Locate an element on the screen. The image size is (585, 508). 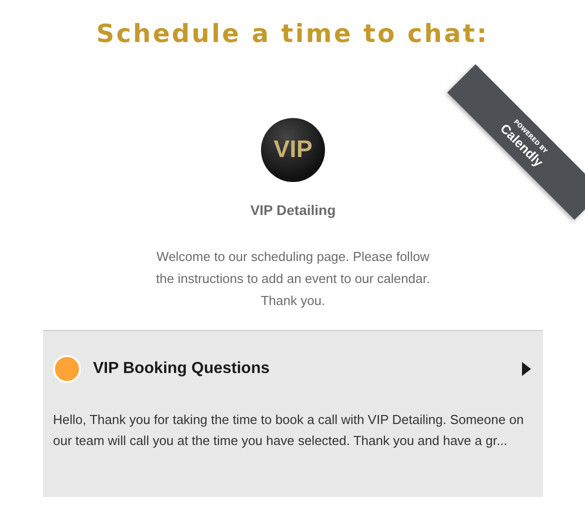
welcome-message: Welcome to our scheduling page. Please follow the instructions to add an event to our calendar. Thank you. is located at coordinates (293, 279).